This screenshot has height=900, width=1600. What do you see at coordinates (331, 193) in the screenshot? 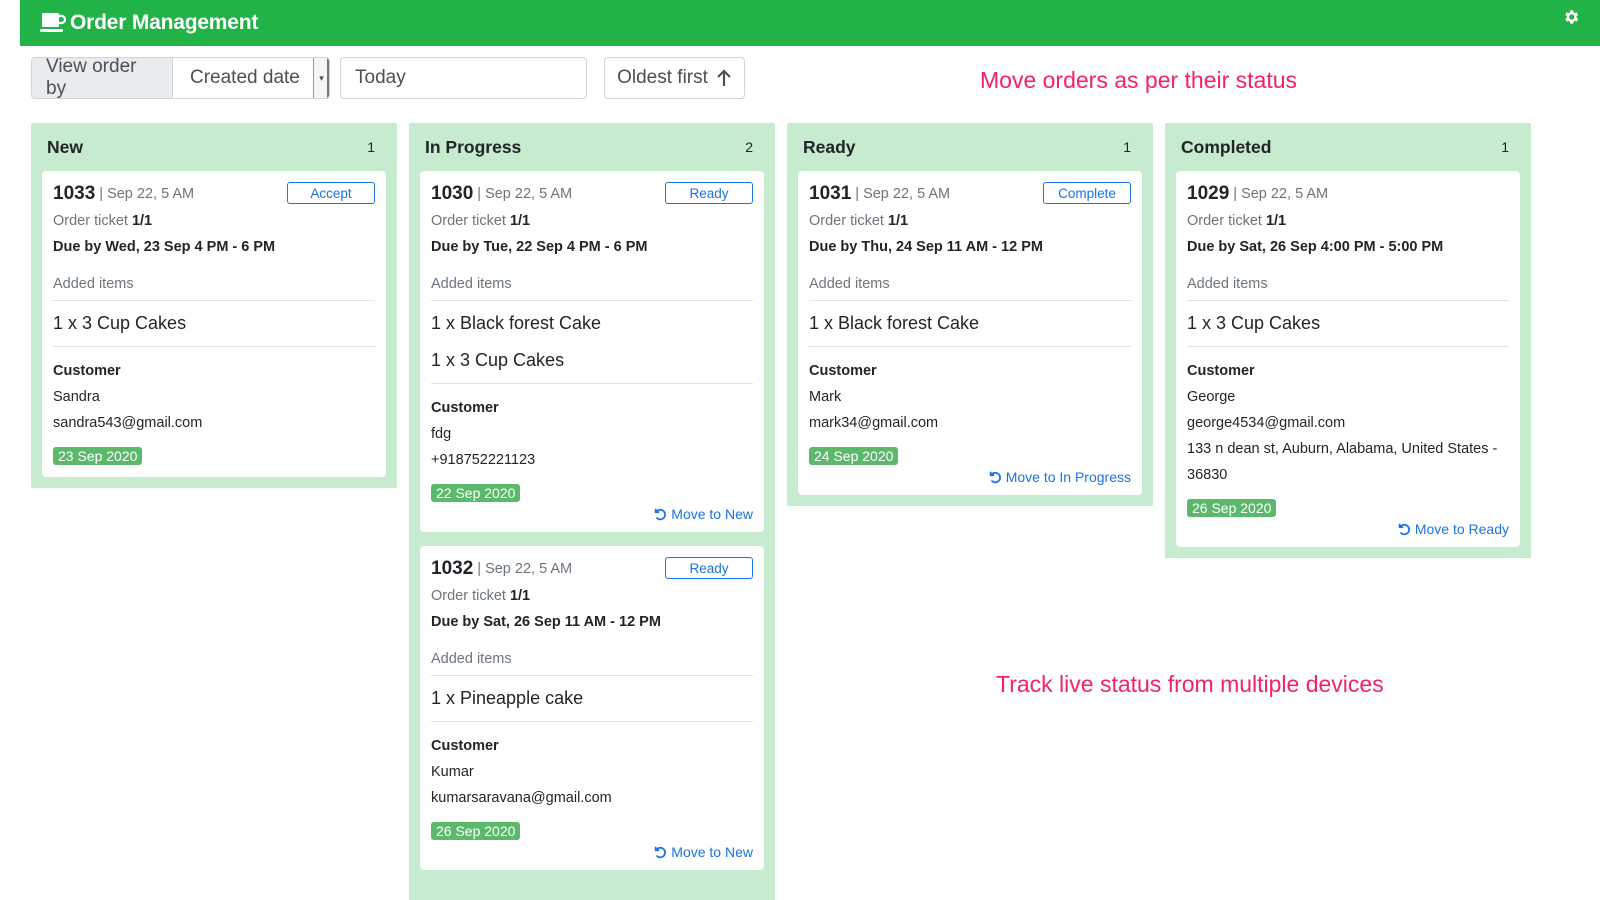
I see `accept-button: Accept` at bounding box center [331, 193].